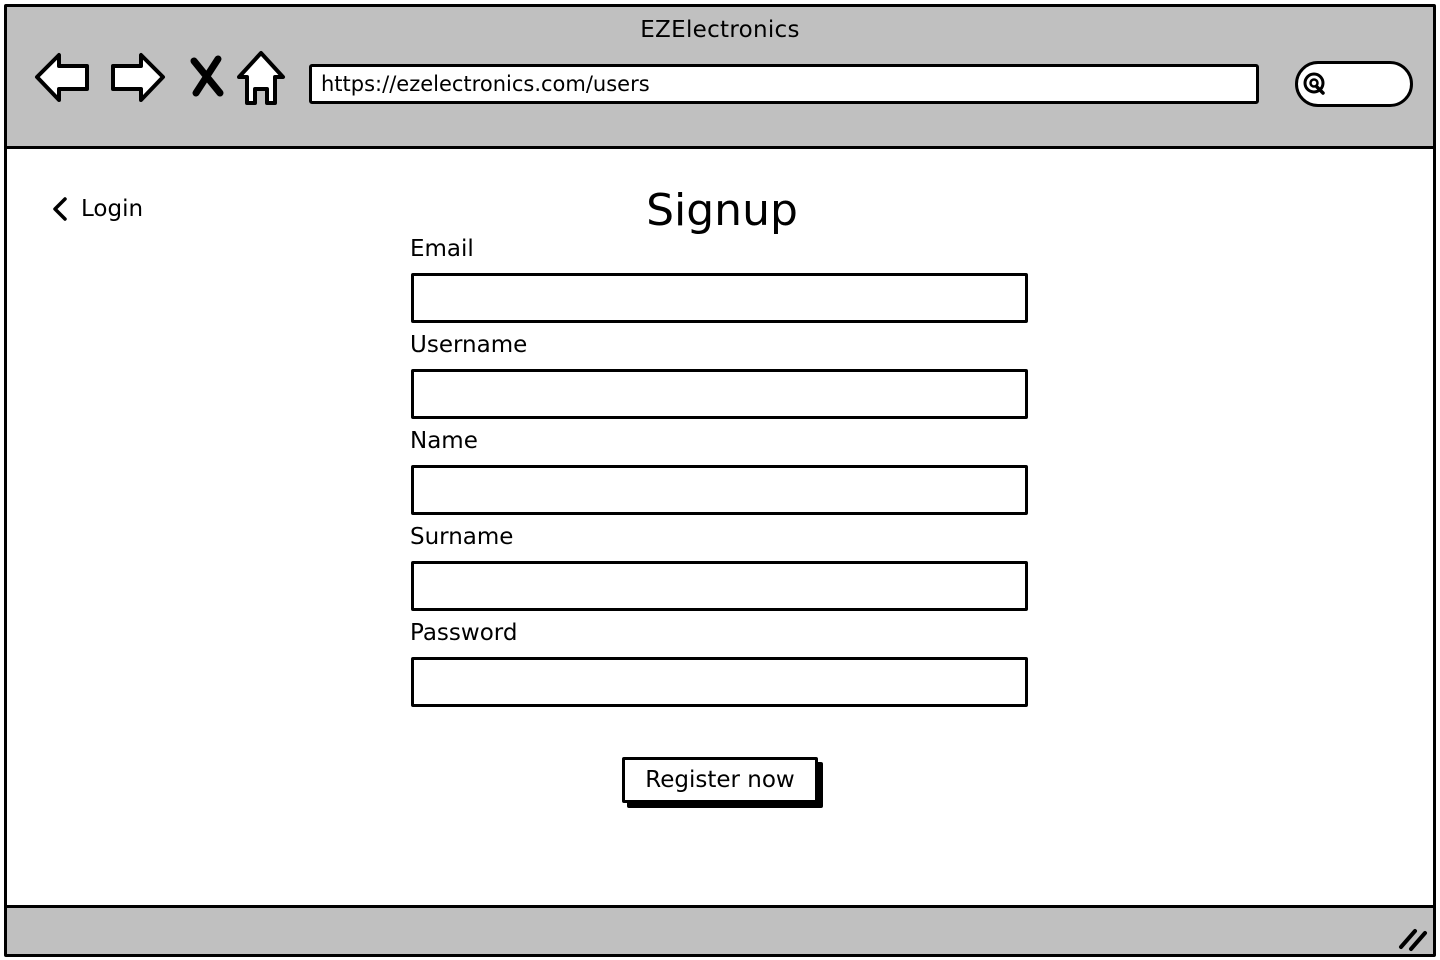 This screenshot has width=1440, height=960. I want to click on home-icon, so click(261, 77).